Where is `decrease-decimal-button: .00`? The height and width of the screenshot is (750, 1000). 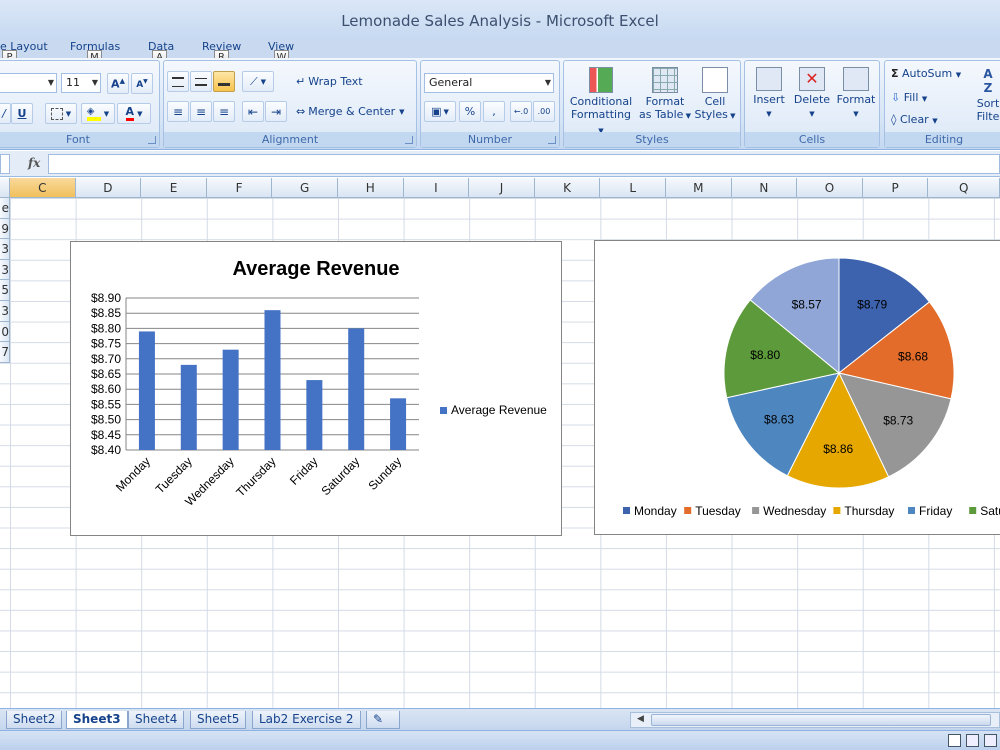 decrease-decimal-button: .00 is located at coordinates (544, 111).